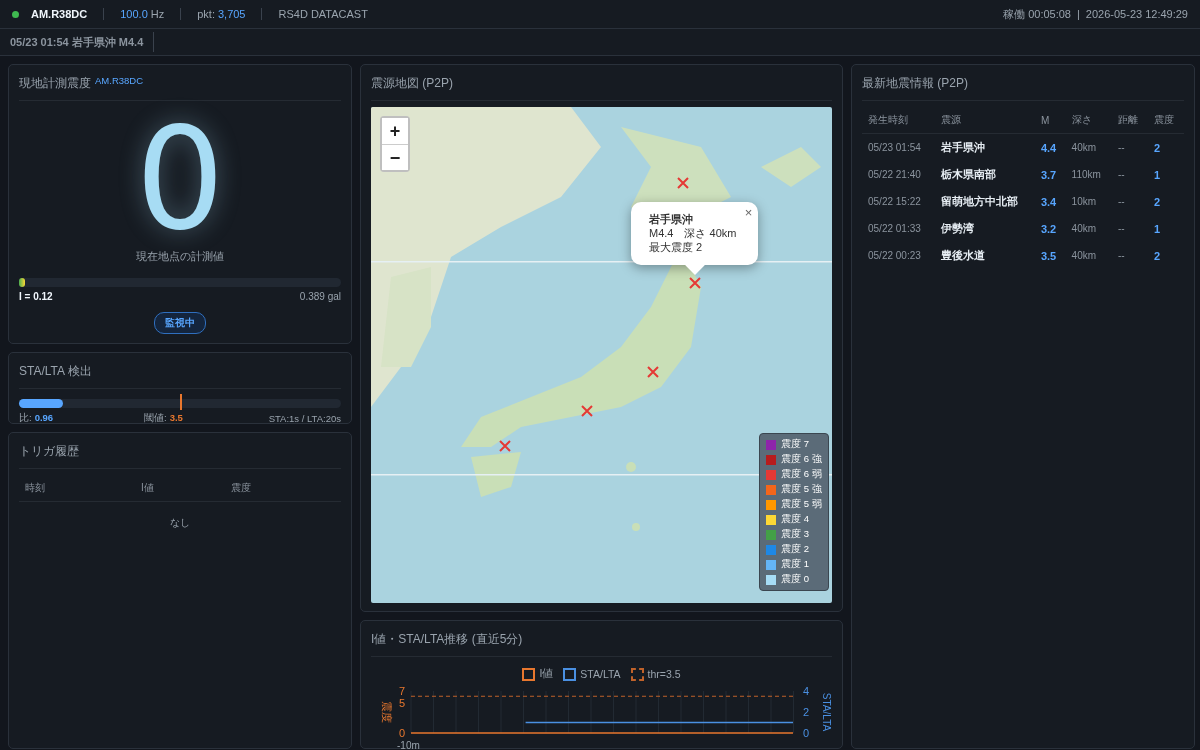 The width and height of the screenshot is (1200, 750). Describe the element at coordinates (180, 488) in the screenshot. I see `column-header: I値` at that location.